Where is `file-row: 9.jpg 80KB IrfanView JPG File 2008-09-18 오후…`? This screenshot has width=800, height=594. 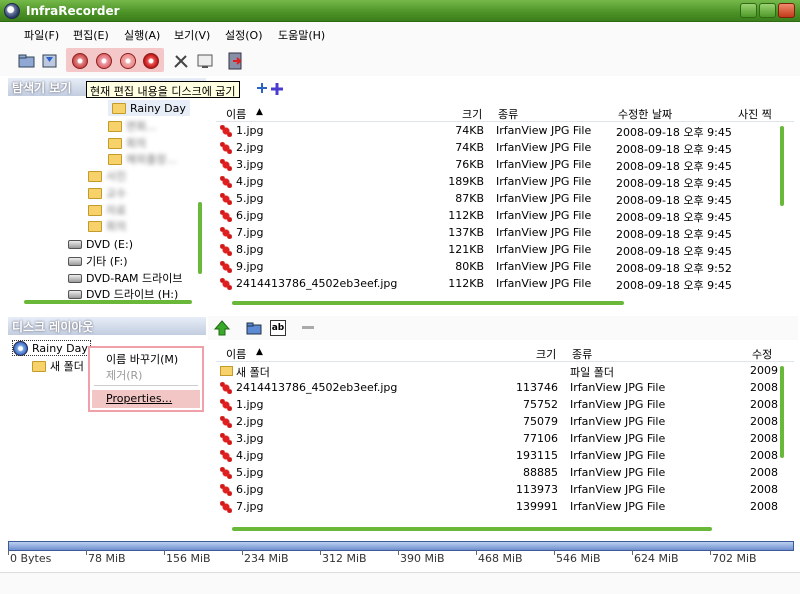 file-row: 9.jpg 80KB IrfanView JPG File 2008-09-18 오후… is located at coordinates (505, 266).